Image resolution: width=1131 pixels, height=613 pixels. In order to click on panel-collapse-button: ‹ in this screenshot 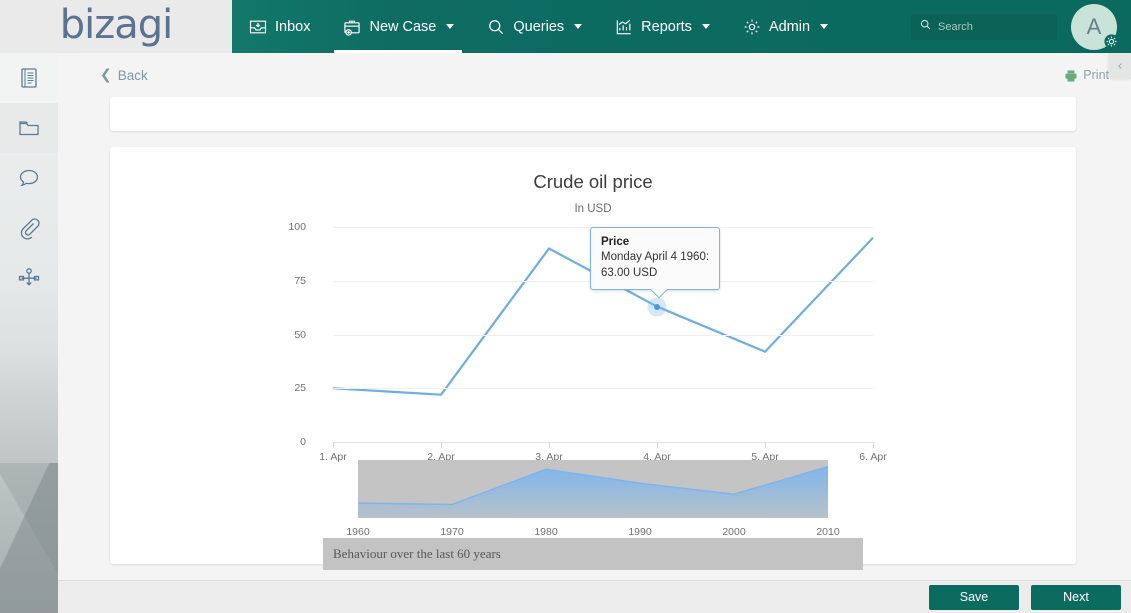, I will do `click(1120, 66)`.